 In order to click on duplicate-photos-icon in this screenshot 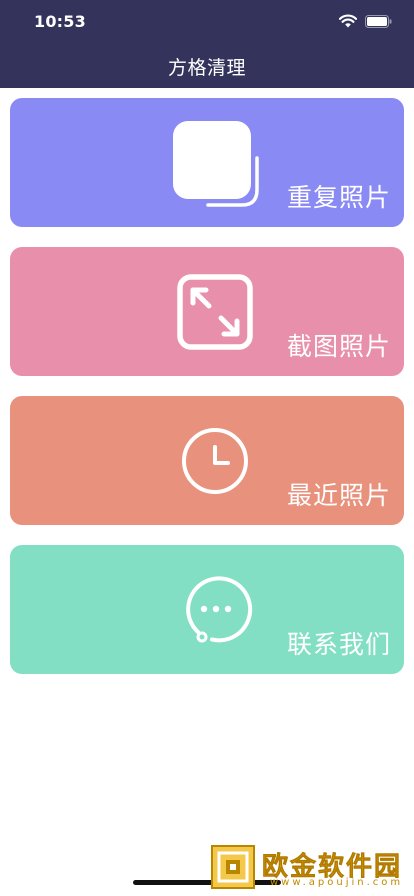, I will do `click(215, 163)`.